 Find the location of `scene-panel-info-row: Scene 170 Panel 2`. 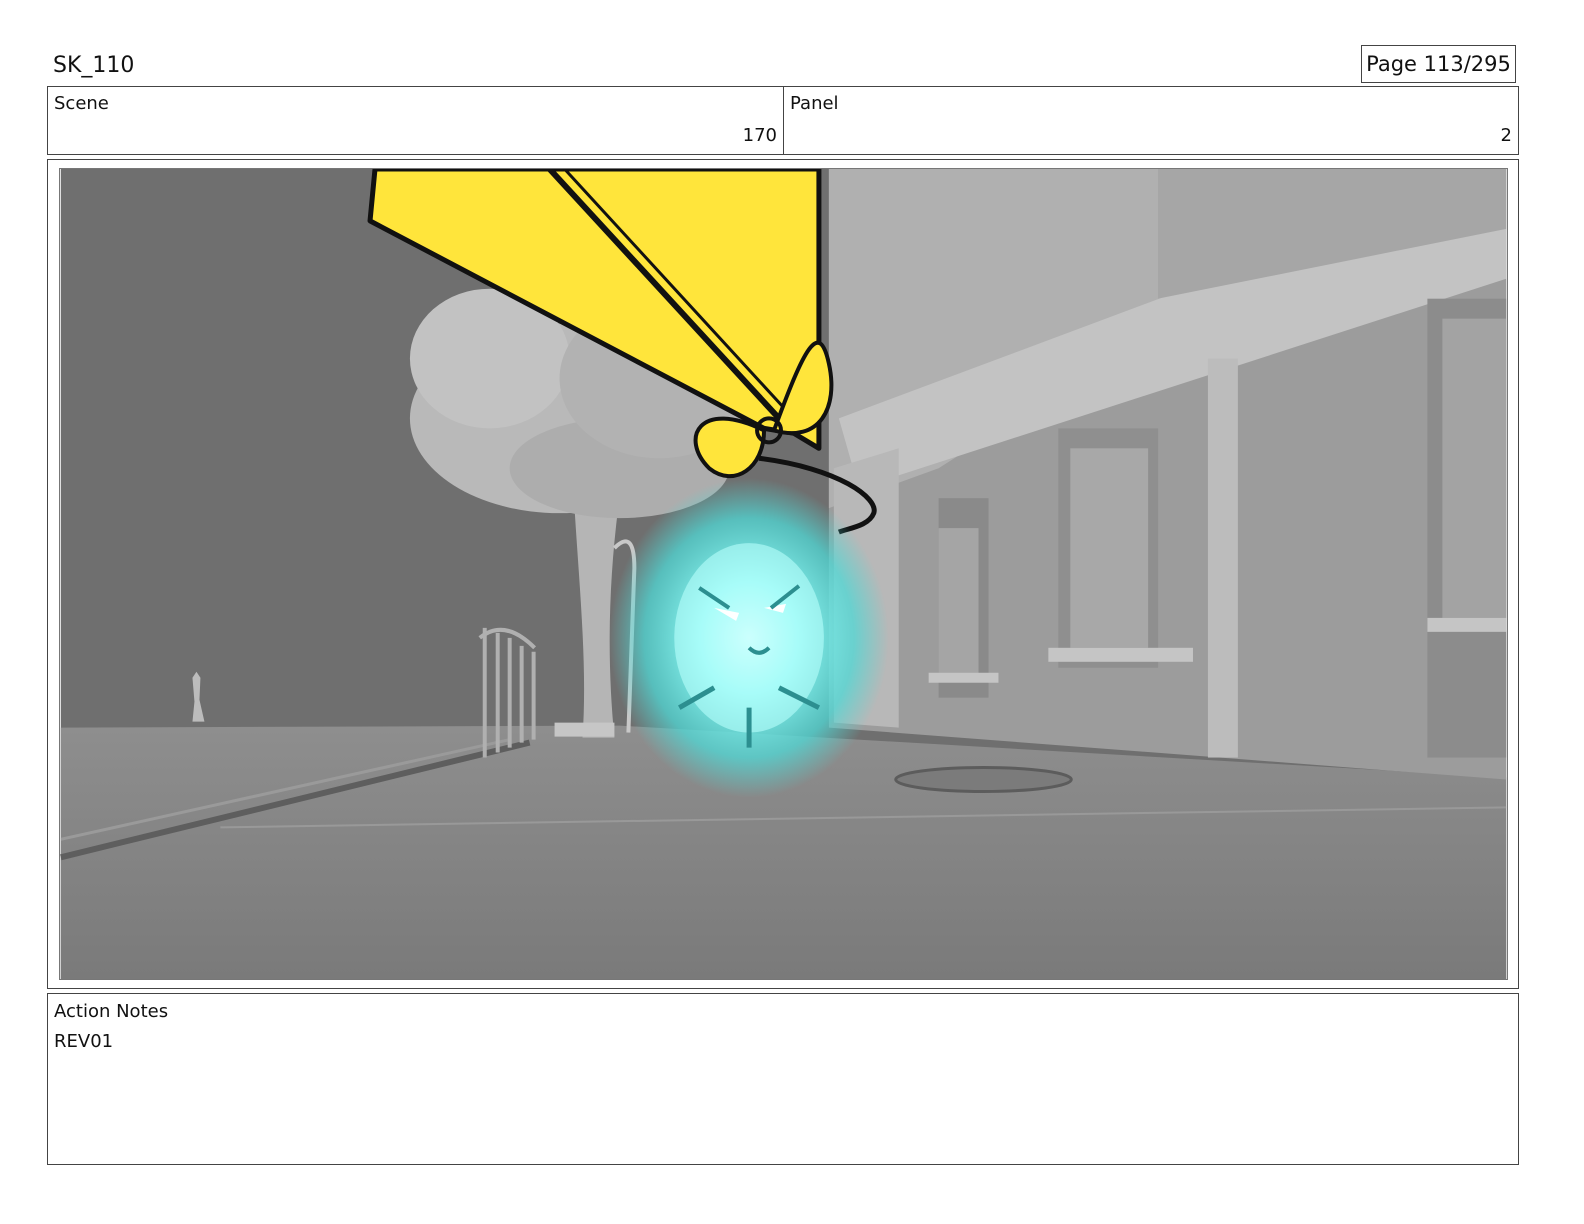

scene-panel-info-row: Scene 170 Panel 2 is located at coordinates (783, 120).